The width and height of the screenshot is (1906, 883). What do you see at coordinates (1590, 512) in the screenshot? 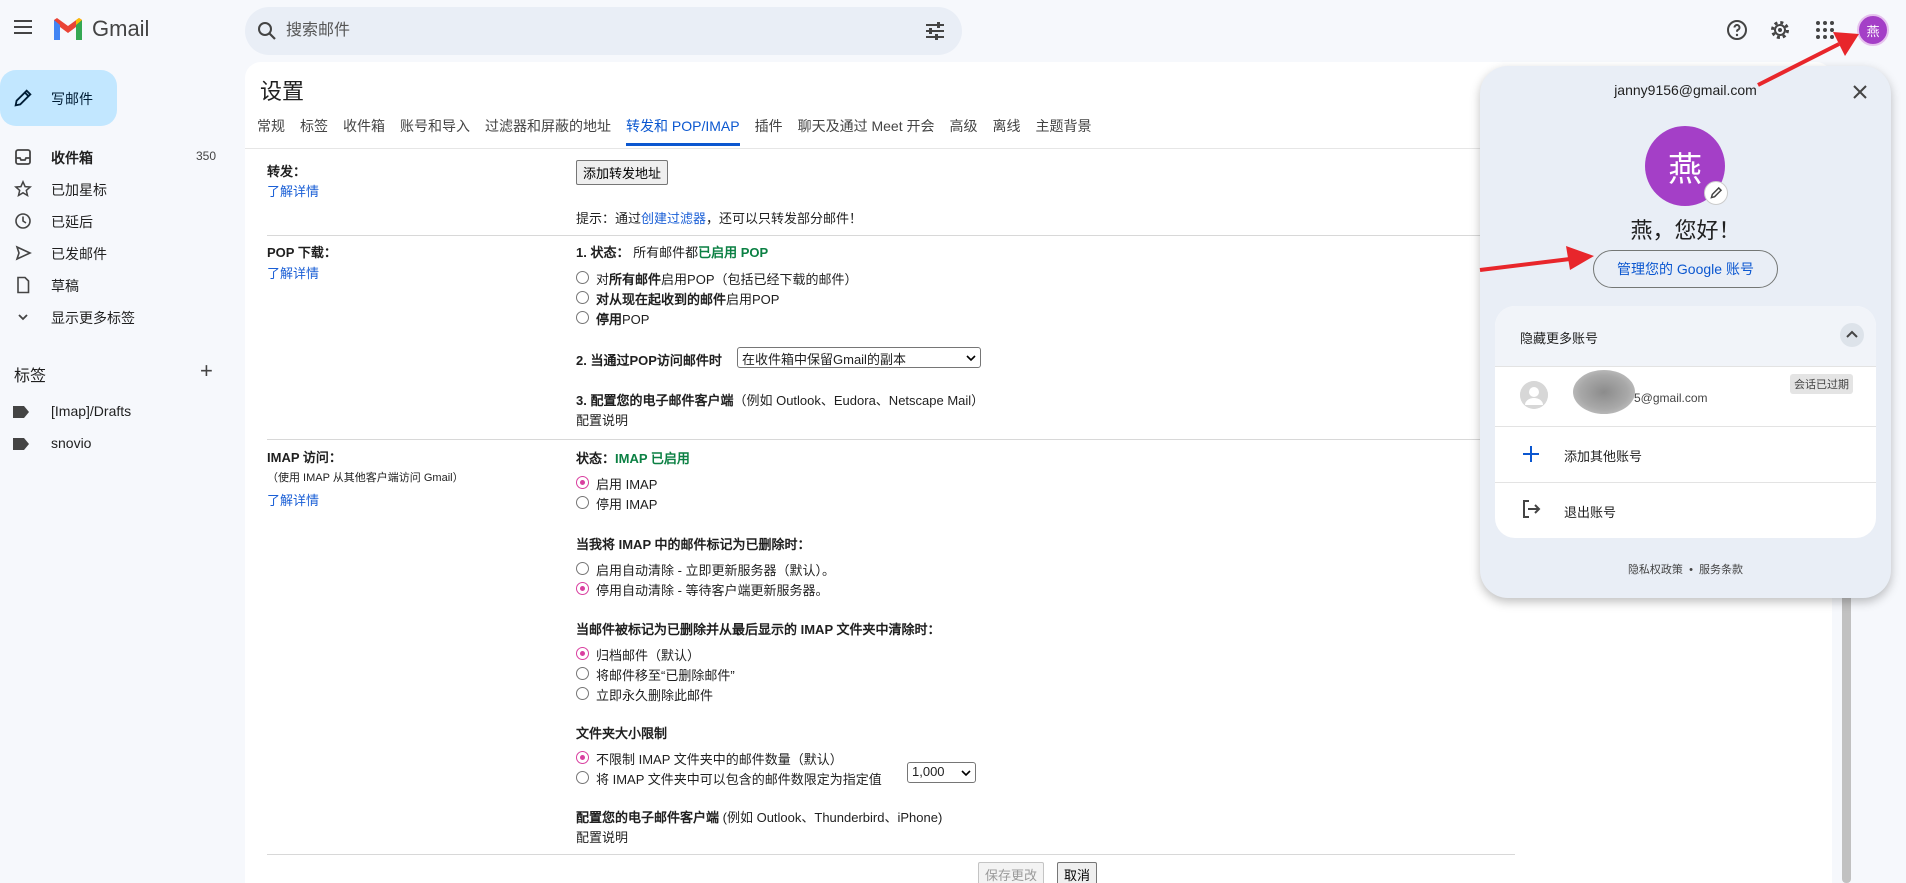
I see `sign-out-label: 退出账号` at bounding box center [1590, 512].